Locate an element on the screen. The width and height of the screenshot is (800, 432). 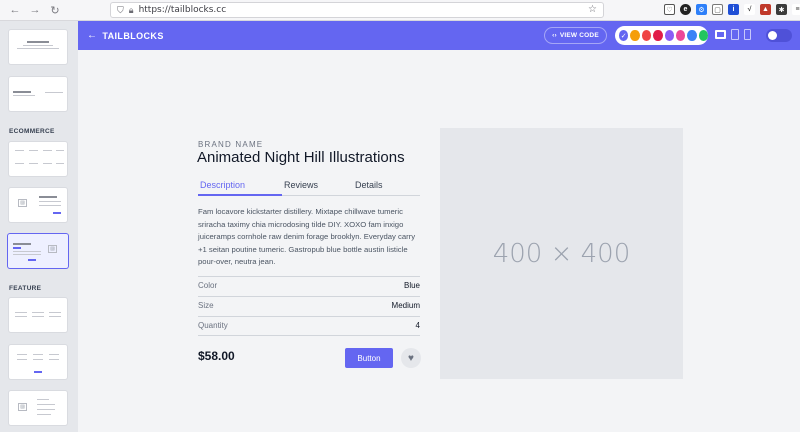
heart-icon: ♥ is located at coordinates (411, 358).